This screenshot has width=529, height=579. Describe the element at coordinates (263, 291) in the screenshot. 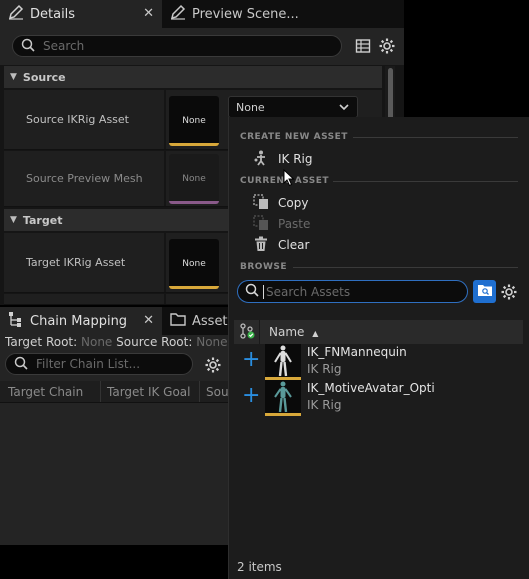

I see `text-cursor` at that location.